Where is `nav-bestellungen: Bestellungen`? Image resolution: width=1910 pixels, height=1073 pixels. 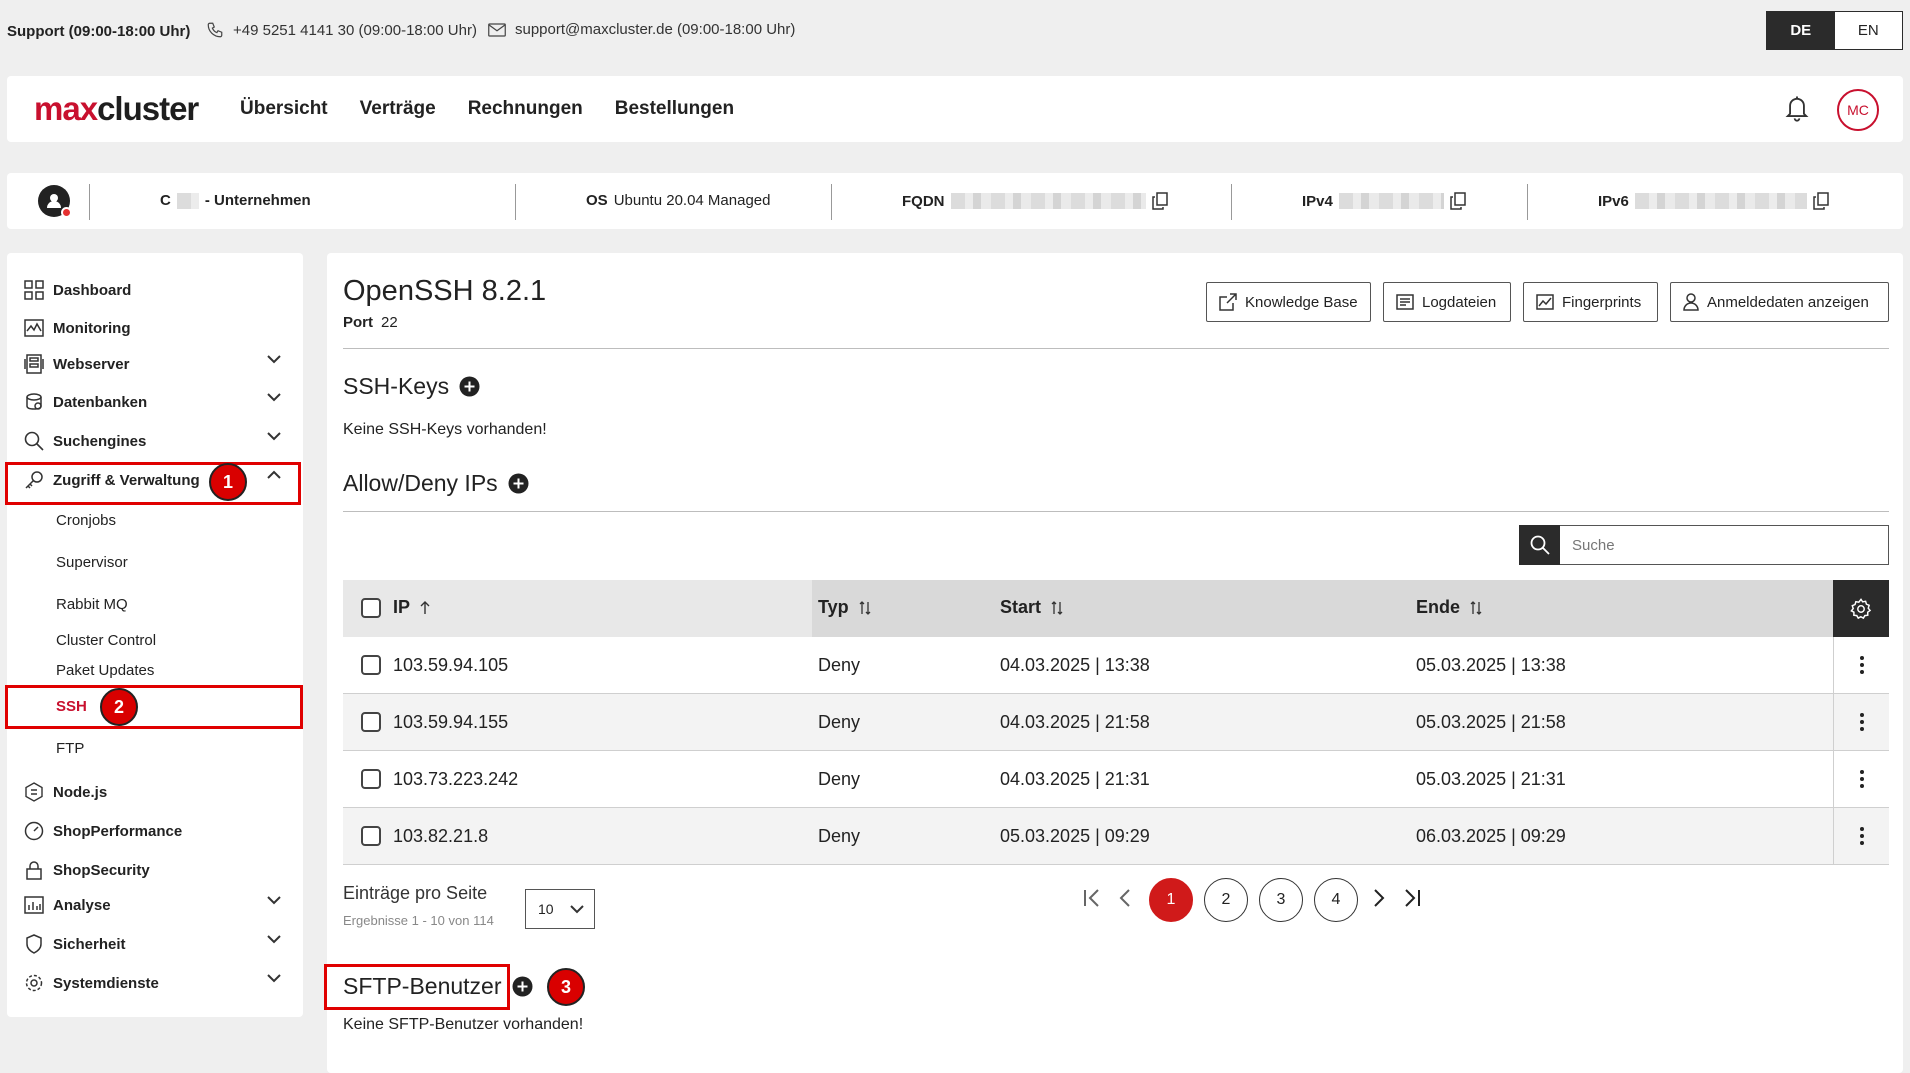 nav-bestellungen: Bestellungen is located at coordinates (674, 109).